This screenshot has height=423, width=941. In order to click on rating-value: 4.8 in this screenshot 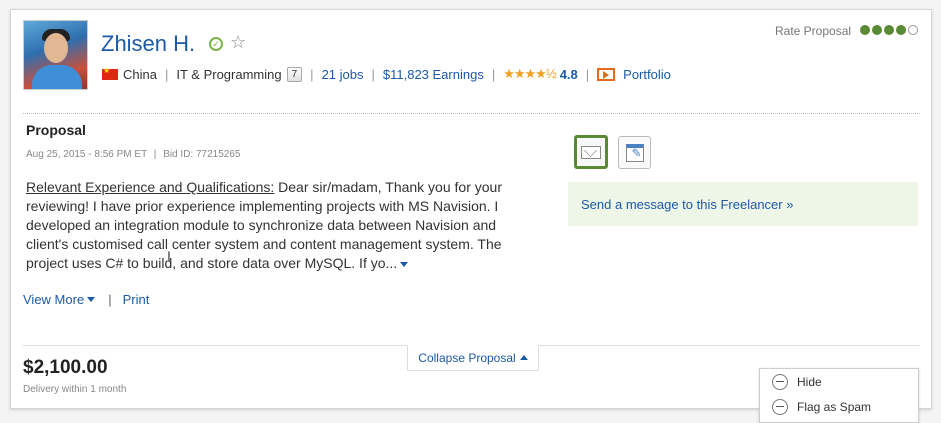, I will do `click(569, 74)`.